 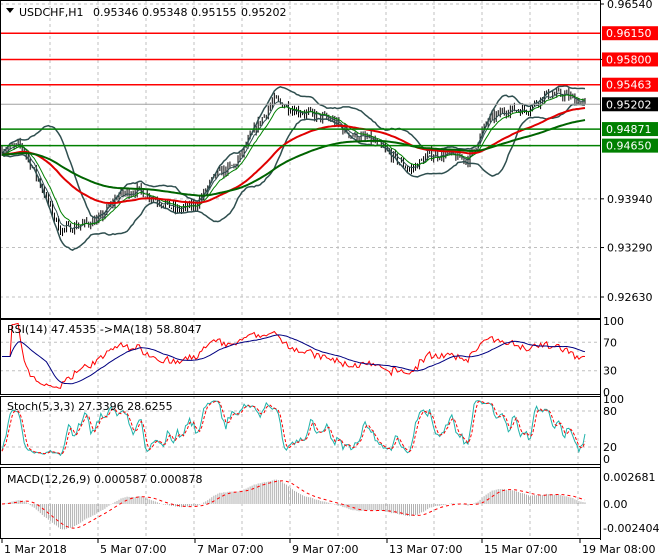 What do you see at coordinates (425, 549) in the screenshot?
I see `time-label: 13 Mar 07:00` at bounding box center [425, 549].